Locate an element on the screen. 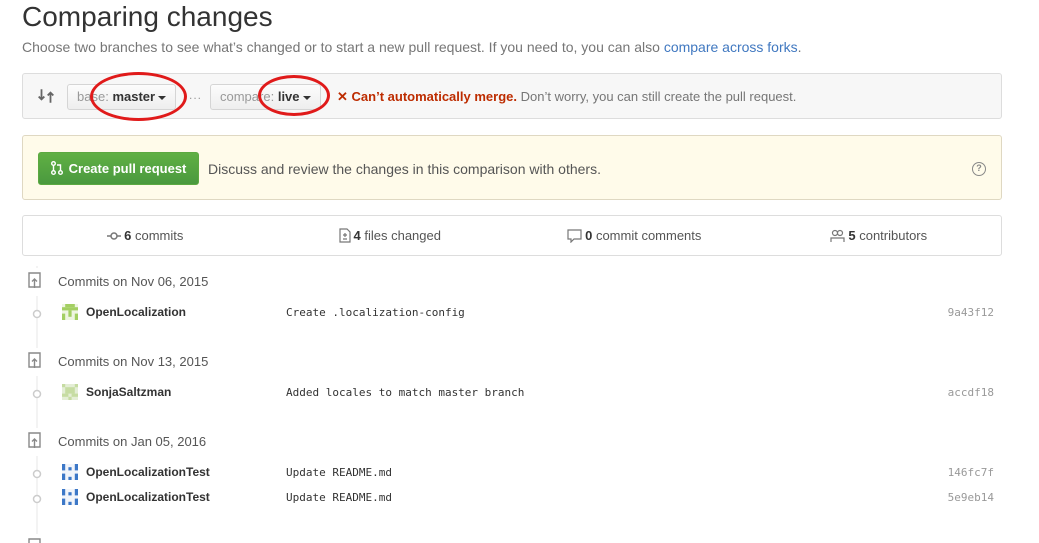 The height and width of the screenshot is (543, 1039). commit-author-link: OpenLocalization is located at coordinates (136, 312).